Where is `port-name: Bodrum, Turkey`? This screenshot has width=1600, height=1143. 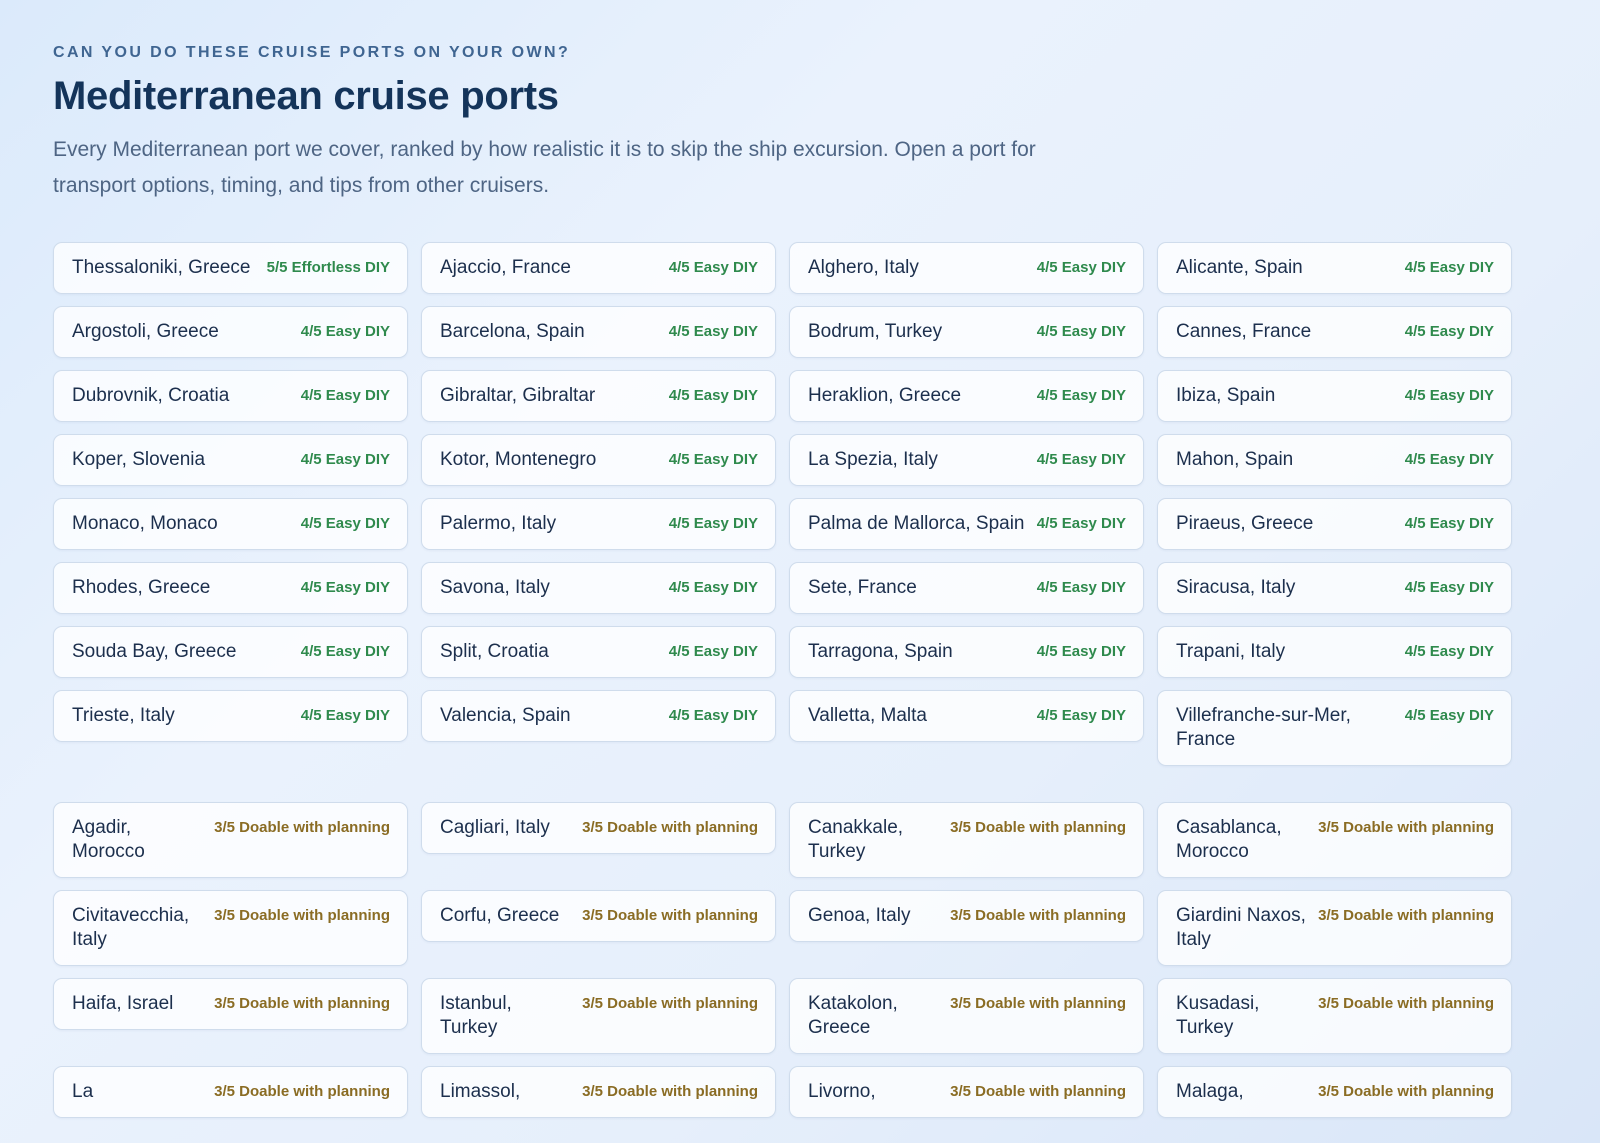
port-name: Bodrum, Turkey is located at coordinates (875, 331).